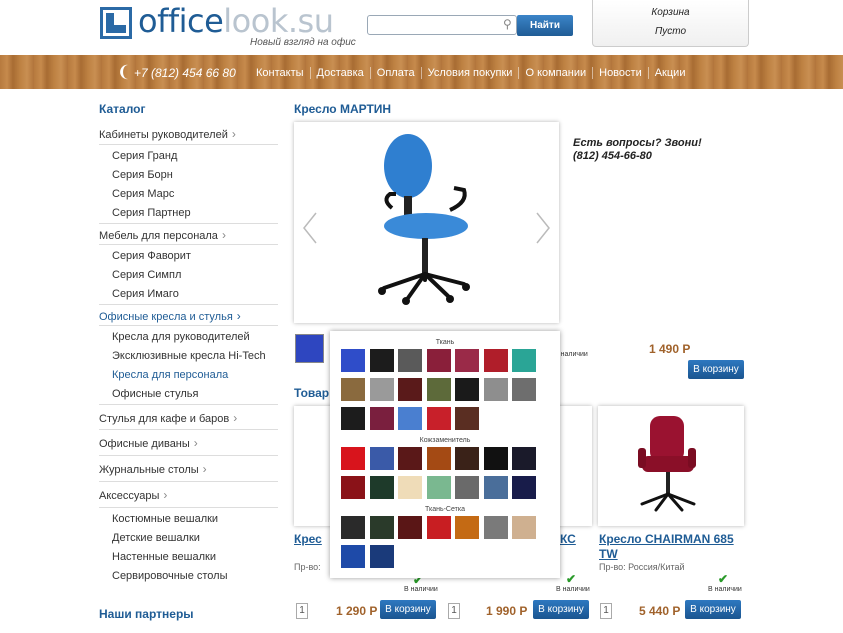 The height and width of the screenshot is (633, 843). Describe the element at coordinates (309, 348) in the screenshot. I see `color-thumbnail` at that location.